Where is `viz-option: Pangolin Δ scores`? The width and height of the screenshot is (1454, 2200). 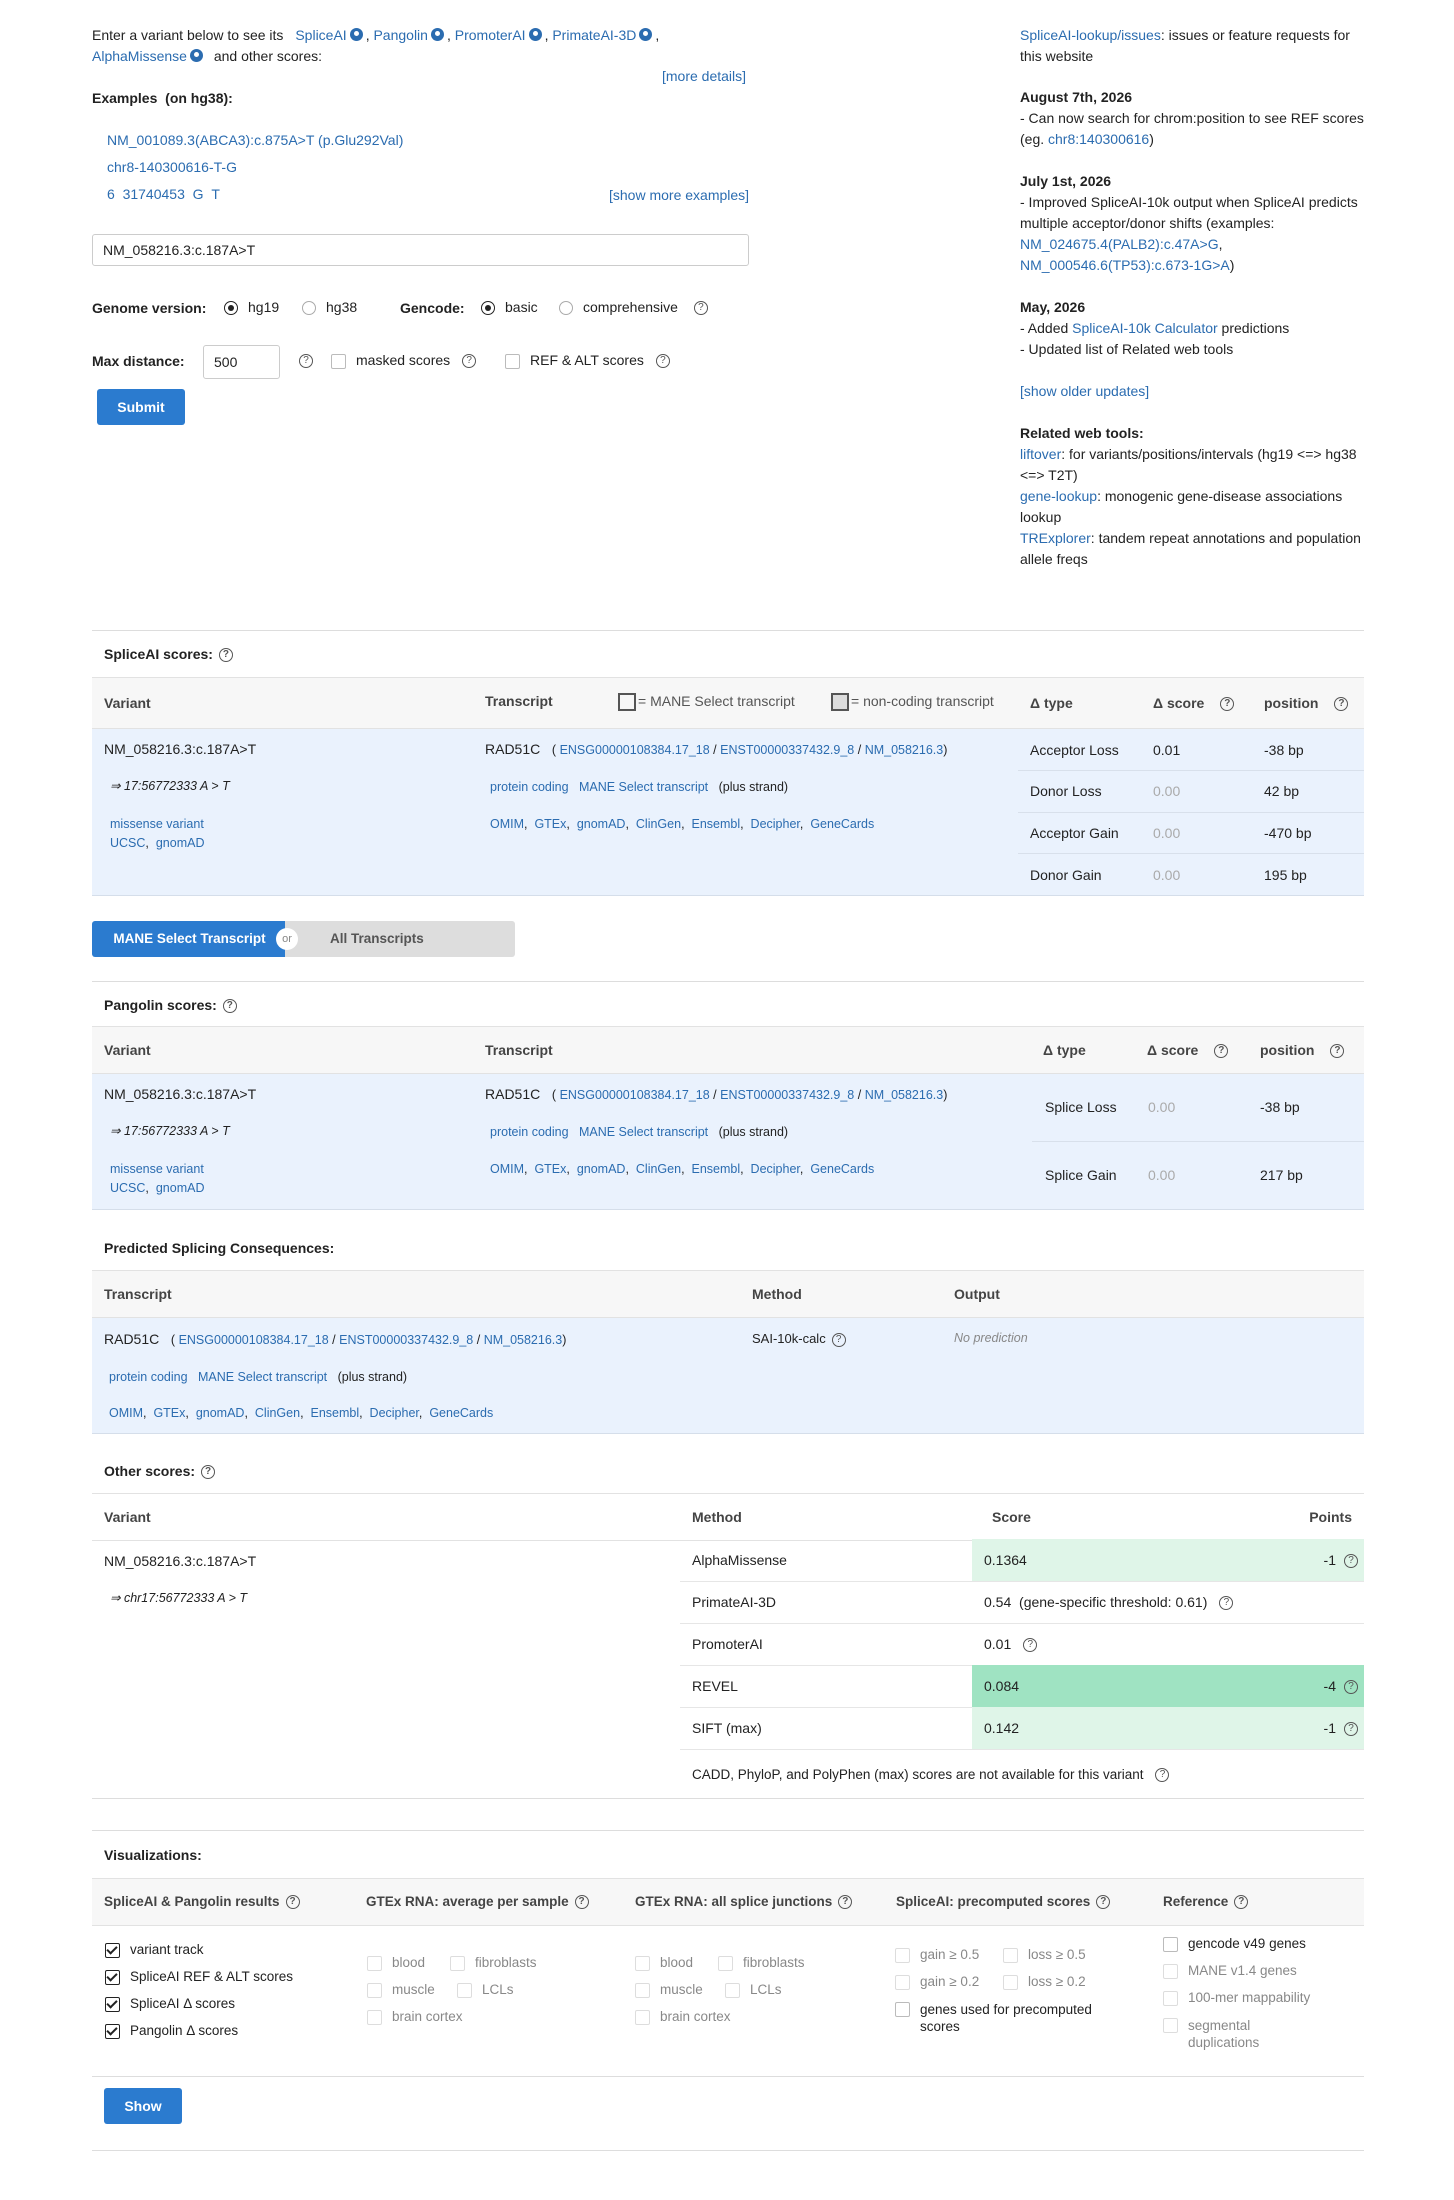
viz-option: Pangolin Δ scores is located at coordinates (171, 2031).